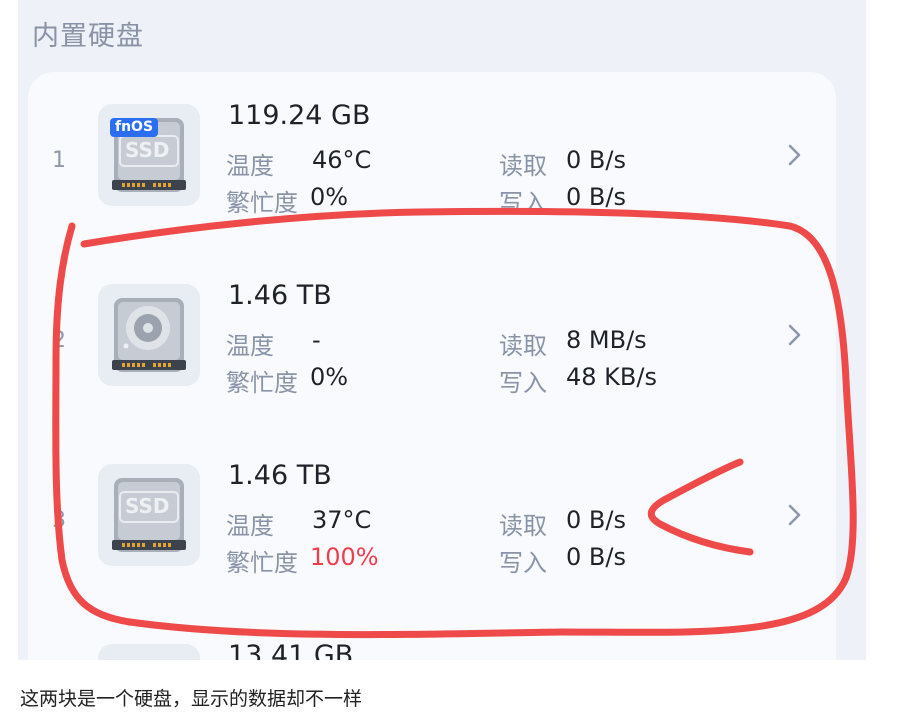 Image resolution: width=898 pixels, height=727 pixels. Describe the element at coordinates (191, 699) in the screenshot. I see `caption-text: 这两块是一个硬盘，显示的数据却不一样` at that location.